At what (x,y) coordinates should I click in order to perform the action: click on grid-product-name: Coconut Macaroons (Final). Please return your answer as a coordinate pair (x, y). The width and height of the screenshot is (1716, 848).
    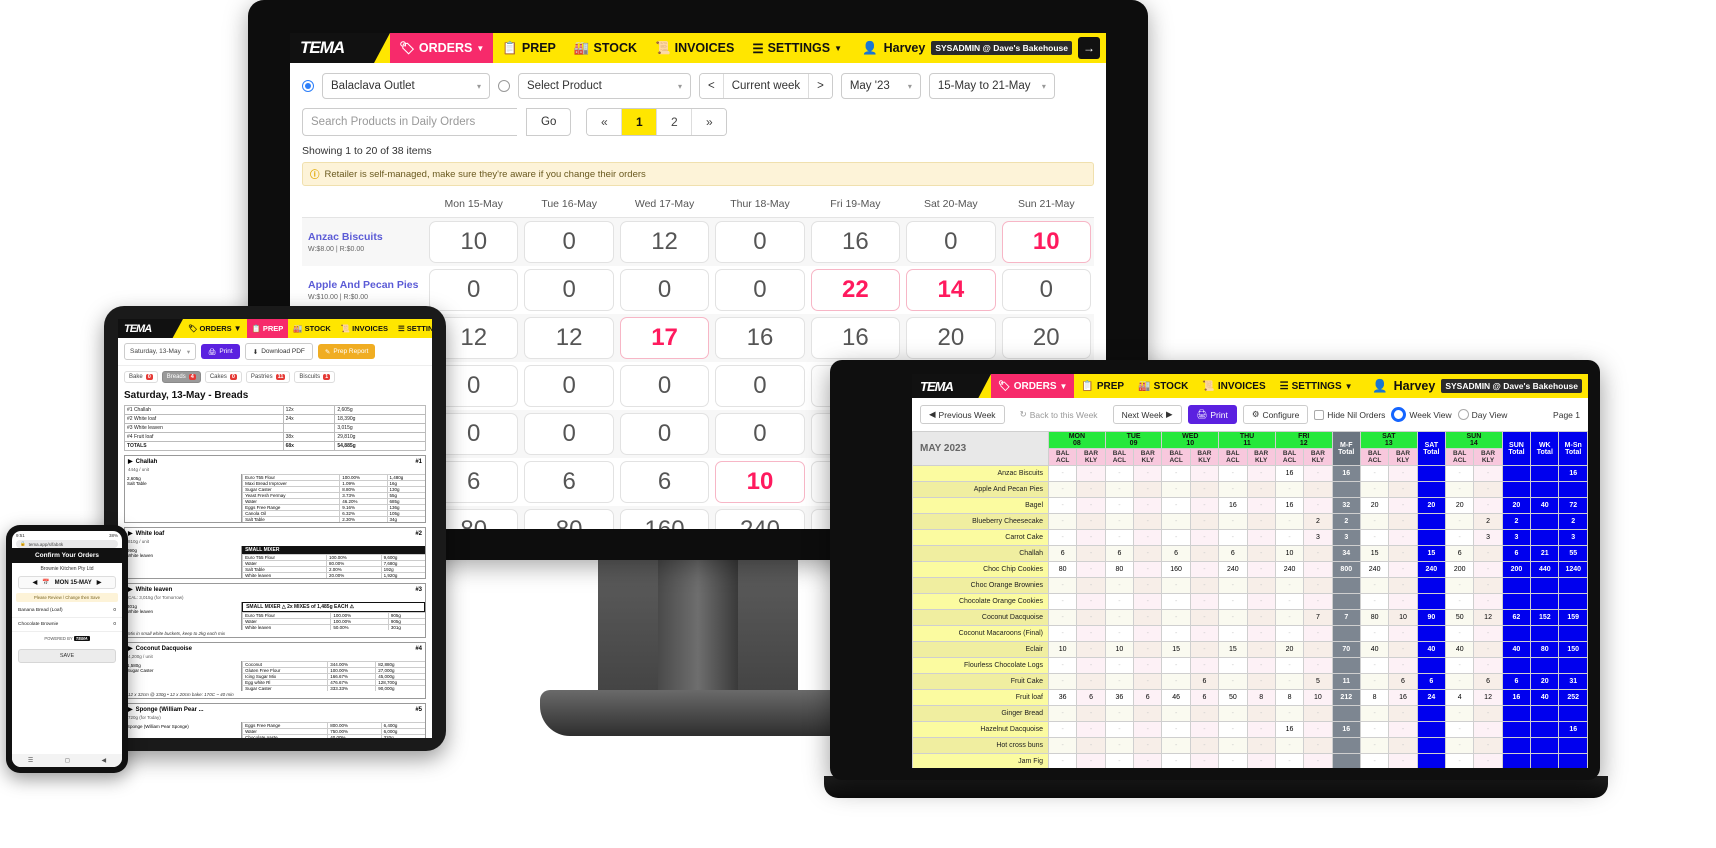
    Looking at the image, I should click on (980, 633).